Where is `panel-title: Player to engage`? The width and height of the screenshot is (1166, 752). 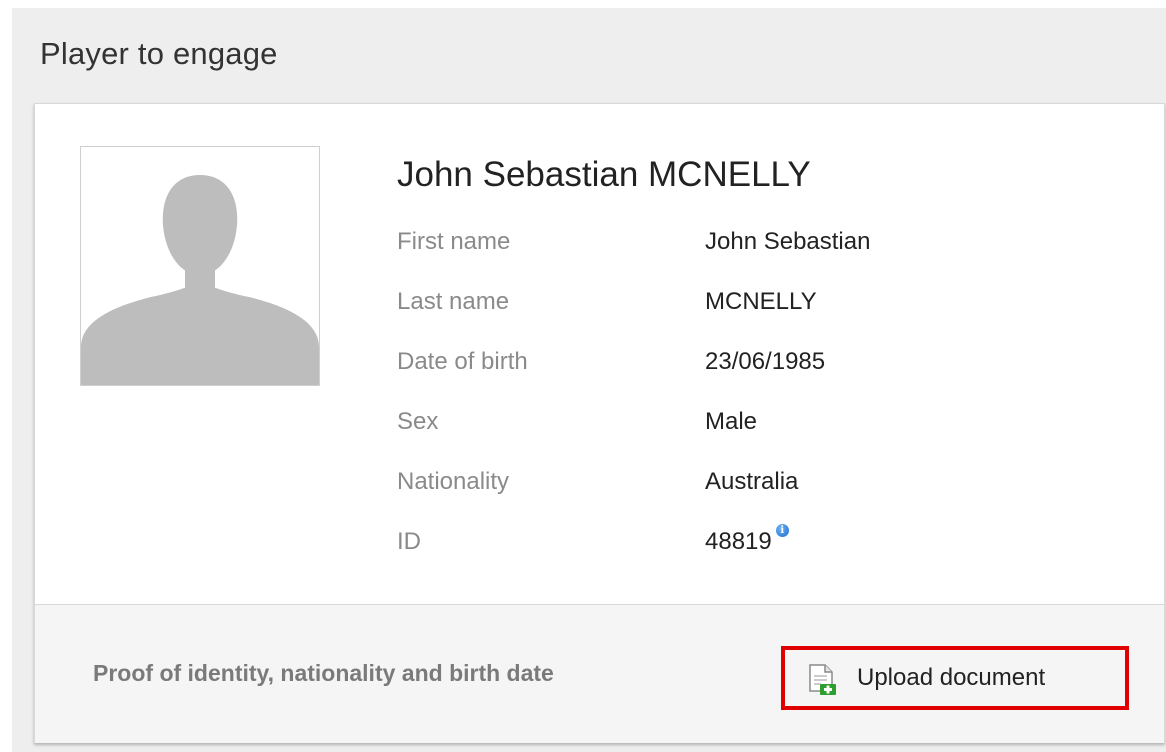
panel-title: Player to engage is located at coordinates (159, 53).